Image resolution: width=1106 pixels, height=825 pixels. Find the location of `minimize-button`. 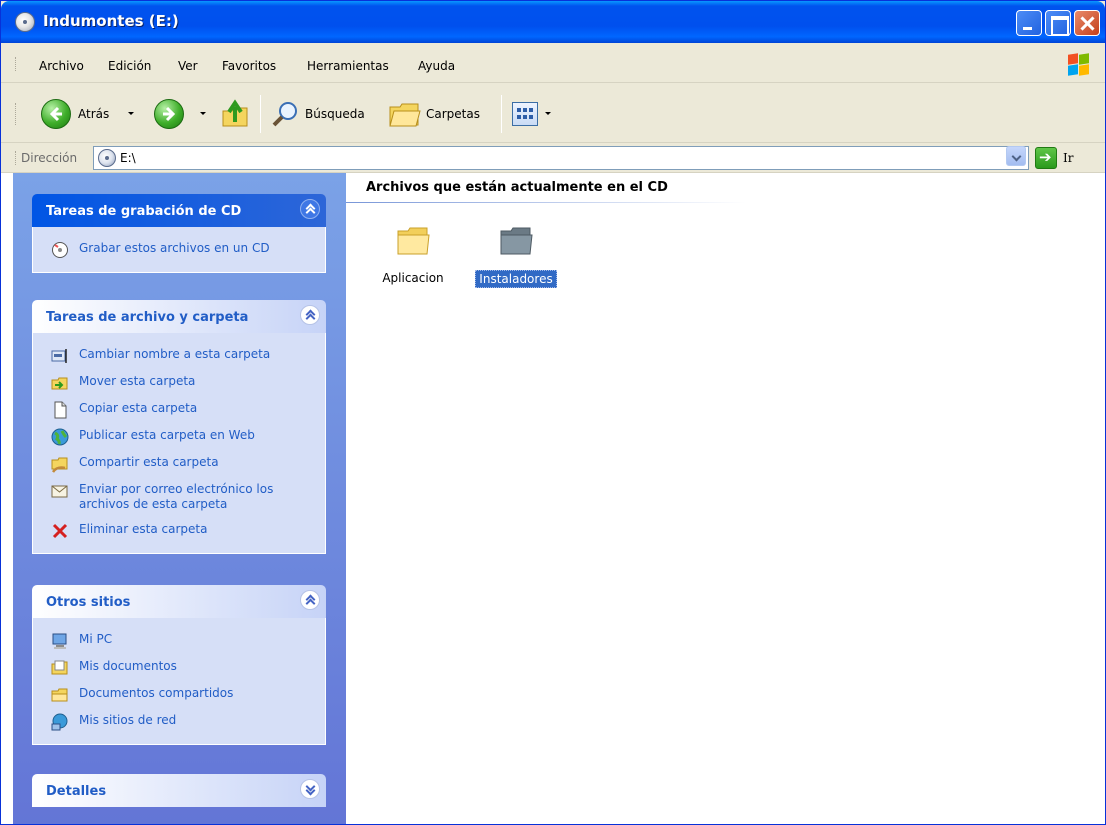

minimize-button is located at coordinates (1029, 23).